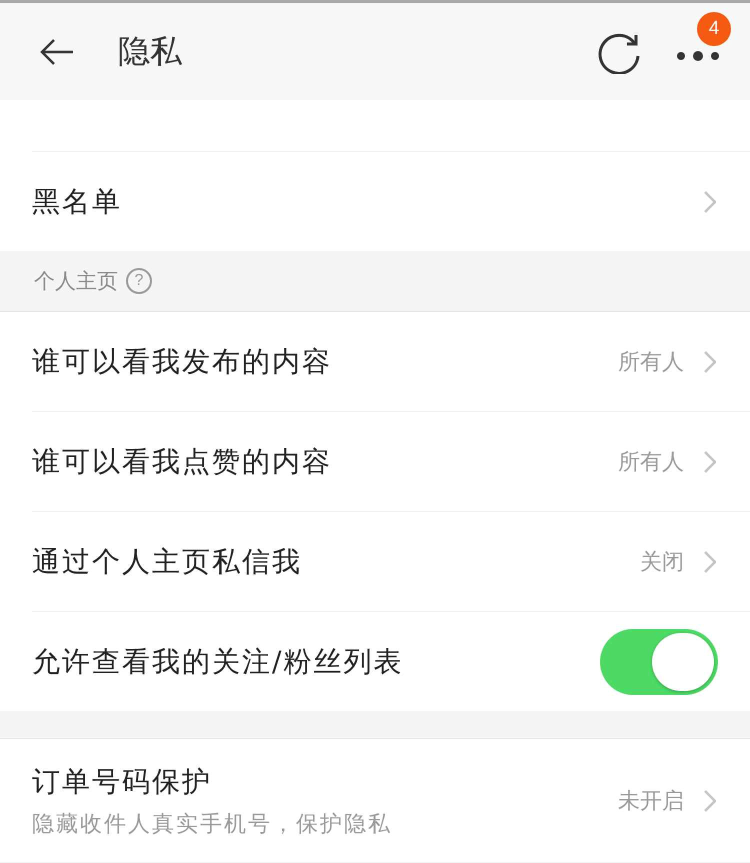  Describe the element at coordinates (150, 51) in the screenshot. I see `page-title: 隐私` at that location.